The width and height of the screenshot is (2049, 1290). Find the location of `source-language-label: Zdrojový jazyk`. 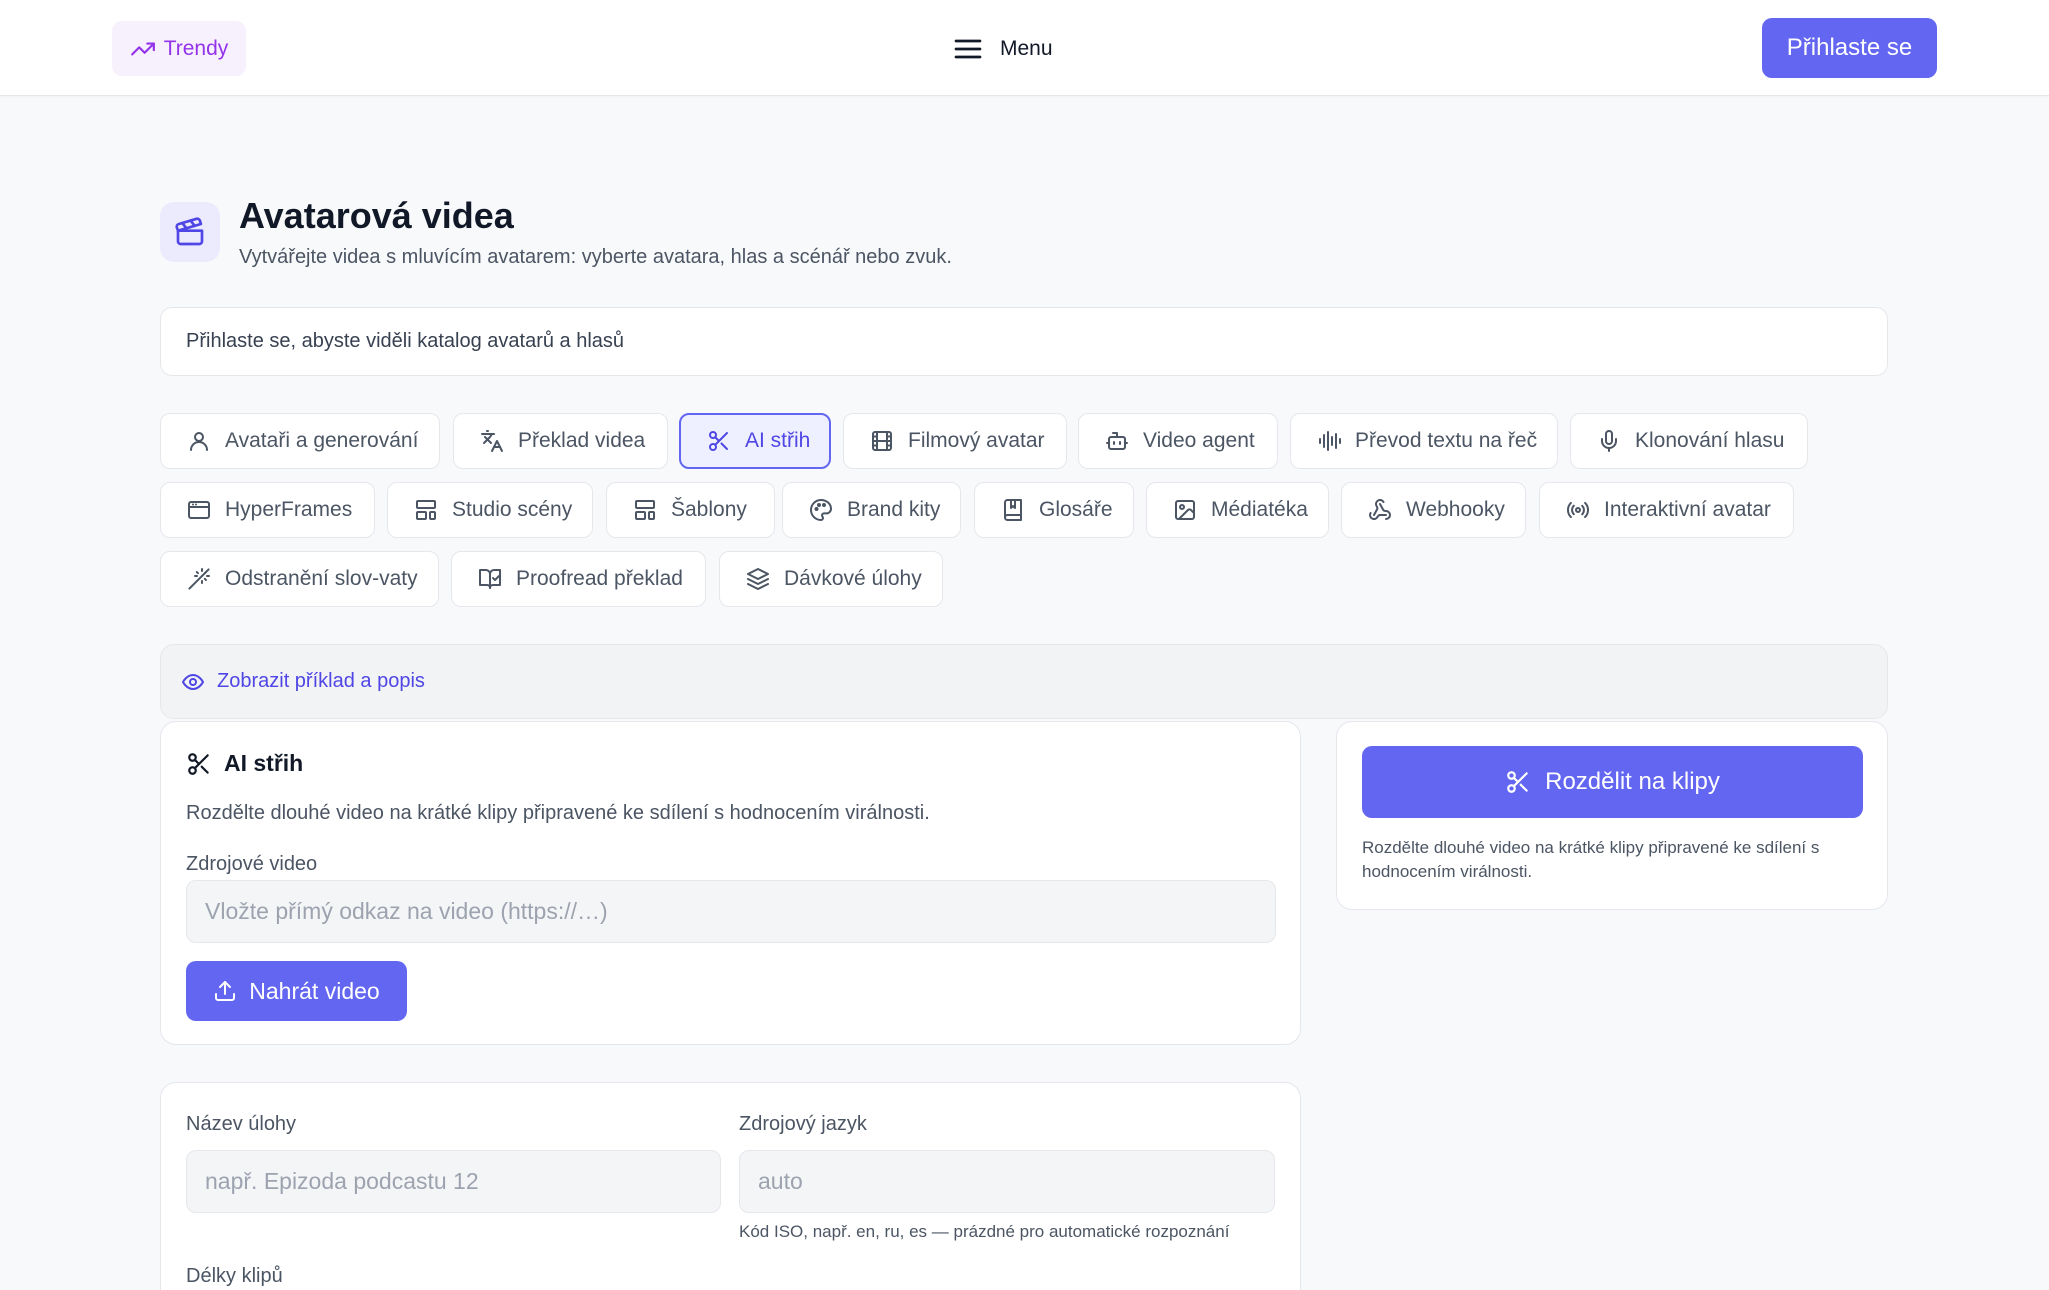

source-language-label: Zdrojový jazyk is located at coordinates (803, 1124).